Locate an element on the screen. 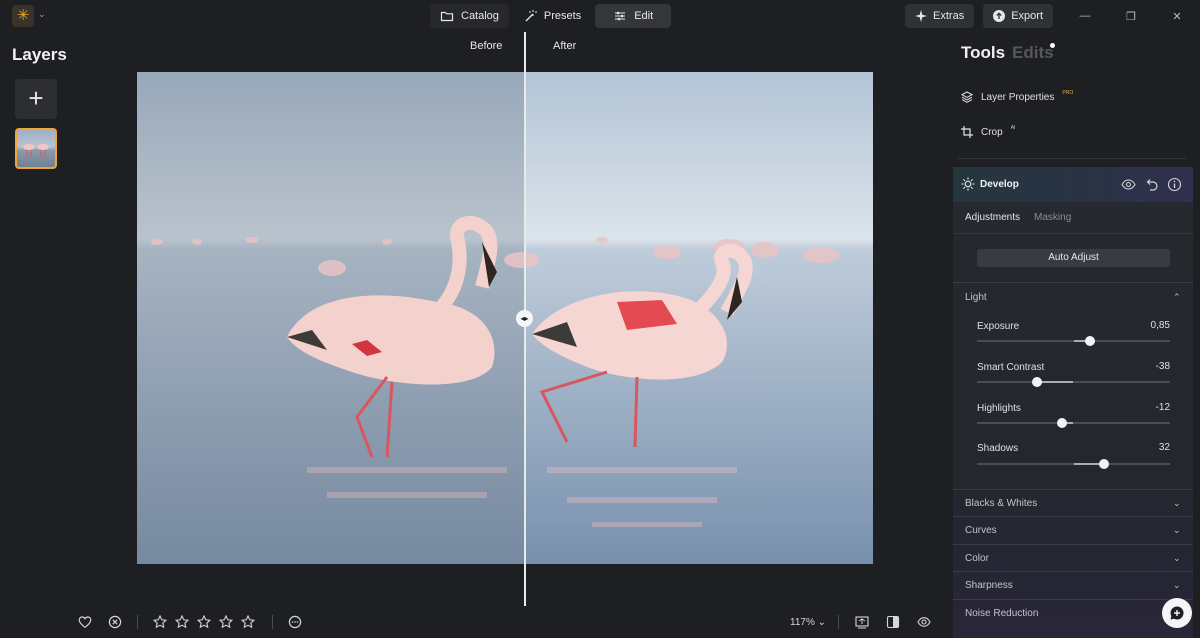 This screenshot has width=1200, height=638. reject-icon is located at coordinates (115, 622).